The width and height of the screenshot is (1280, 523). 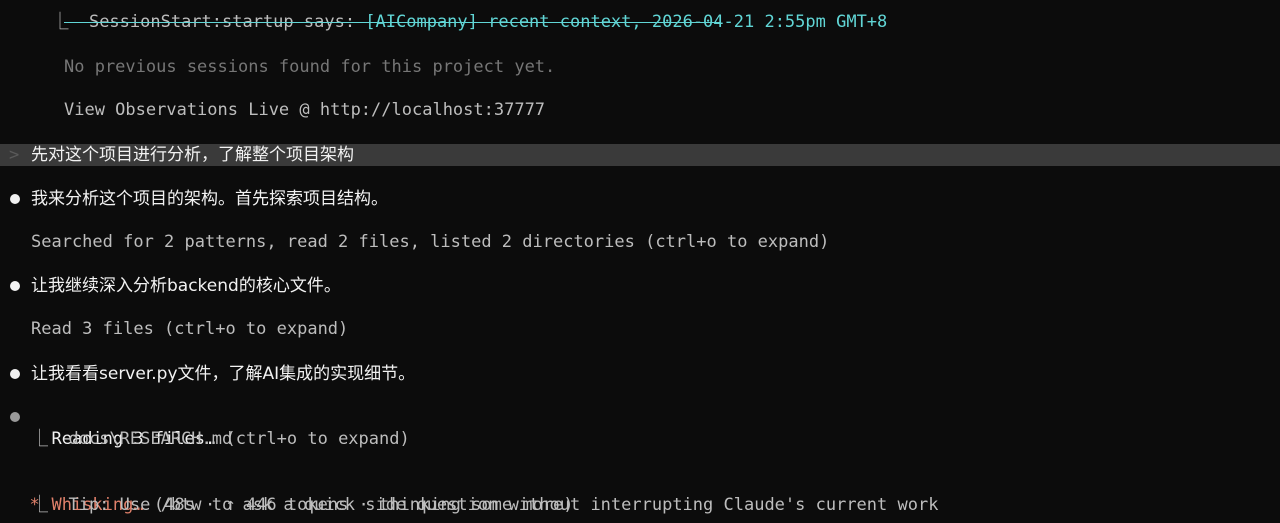 I want to click on active-tool-bullet-icon, so click(x=15, y=417).